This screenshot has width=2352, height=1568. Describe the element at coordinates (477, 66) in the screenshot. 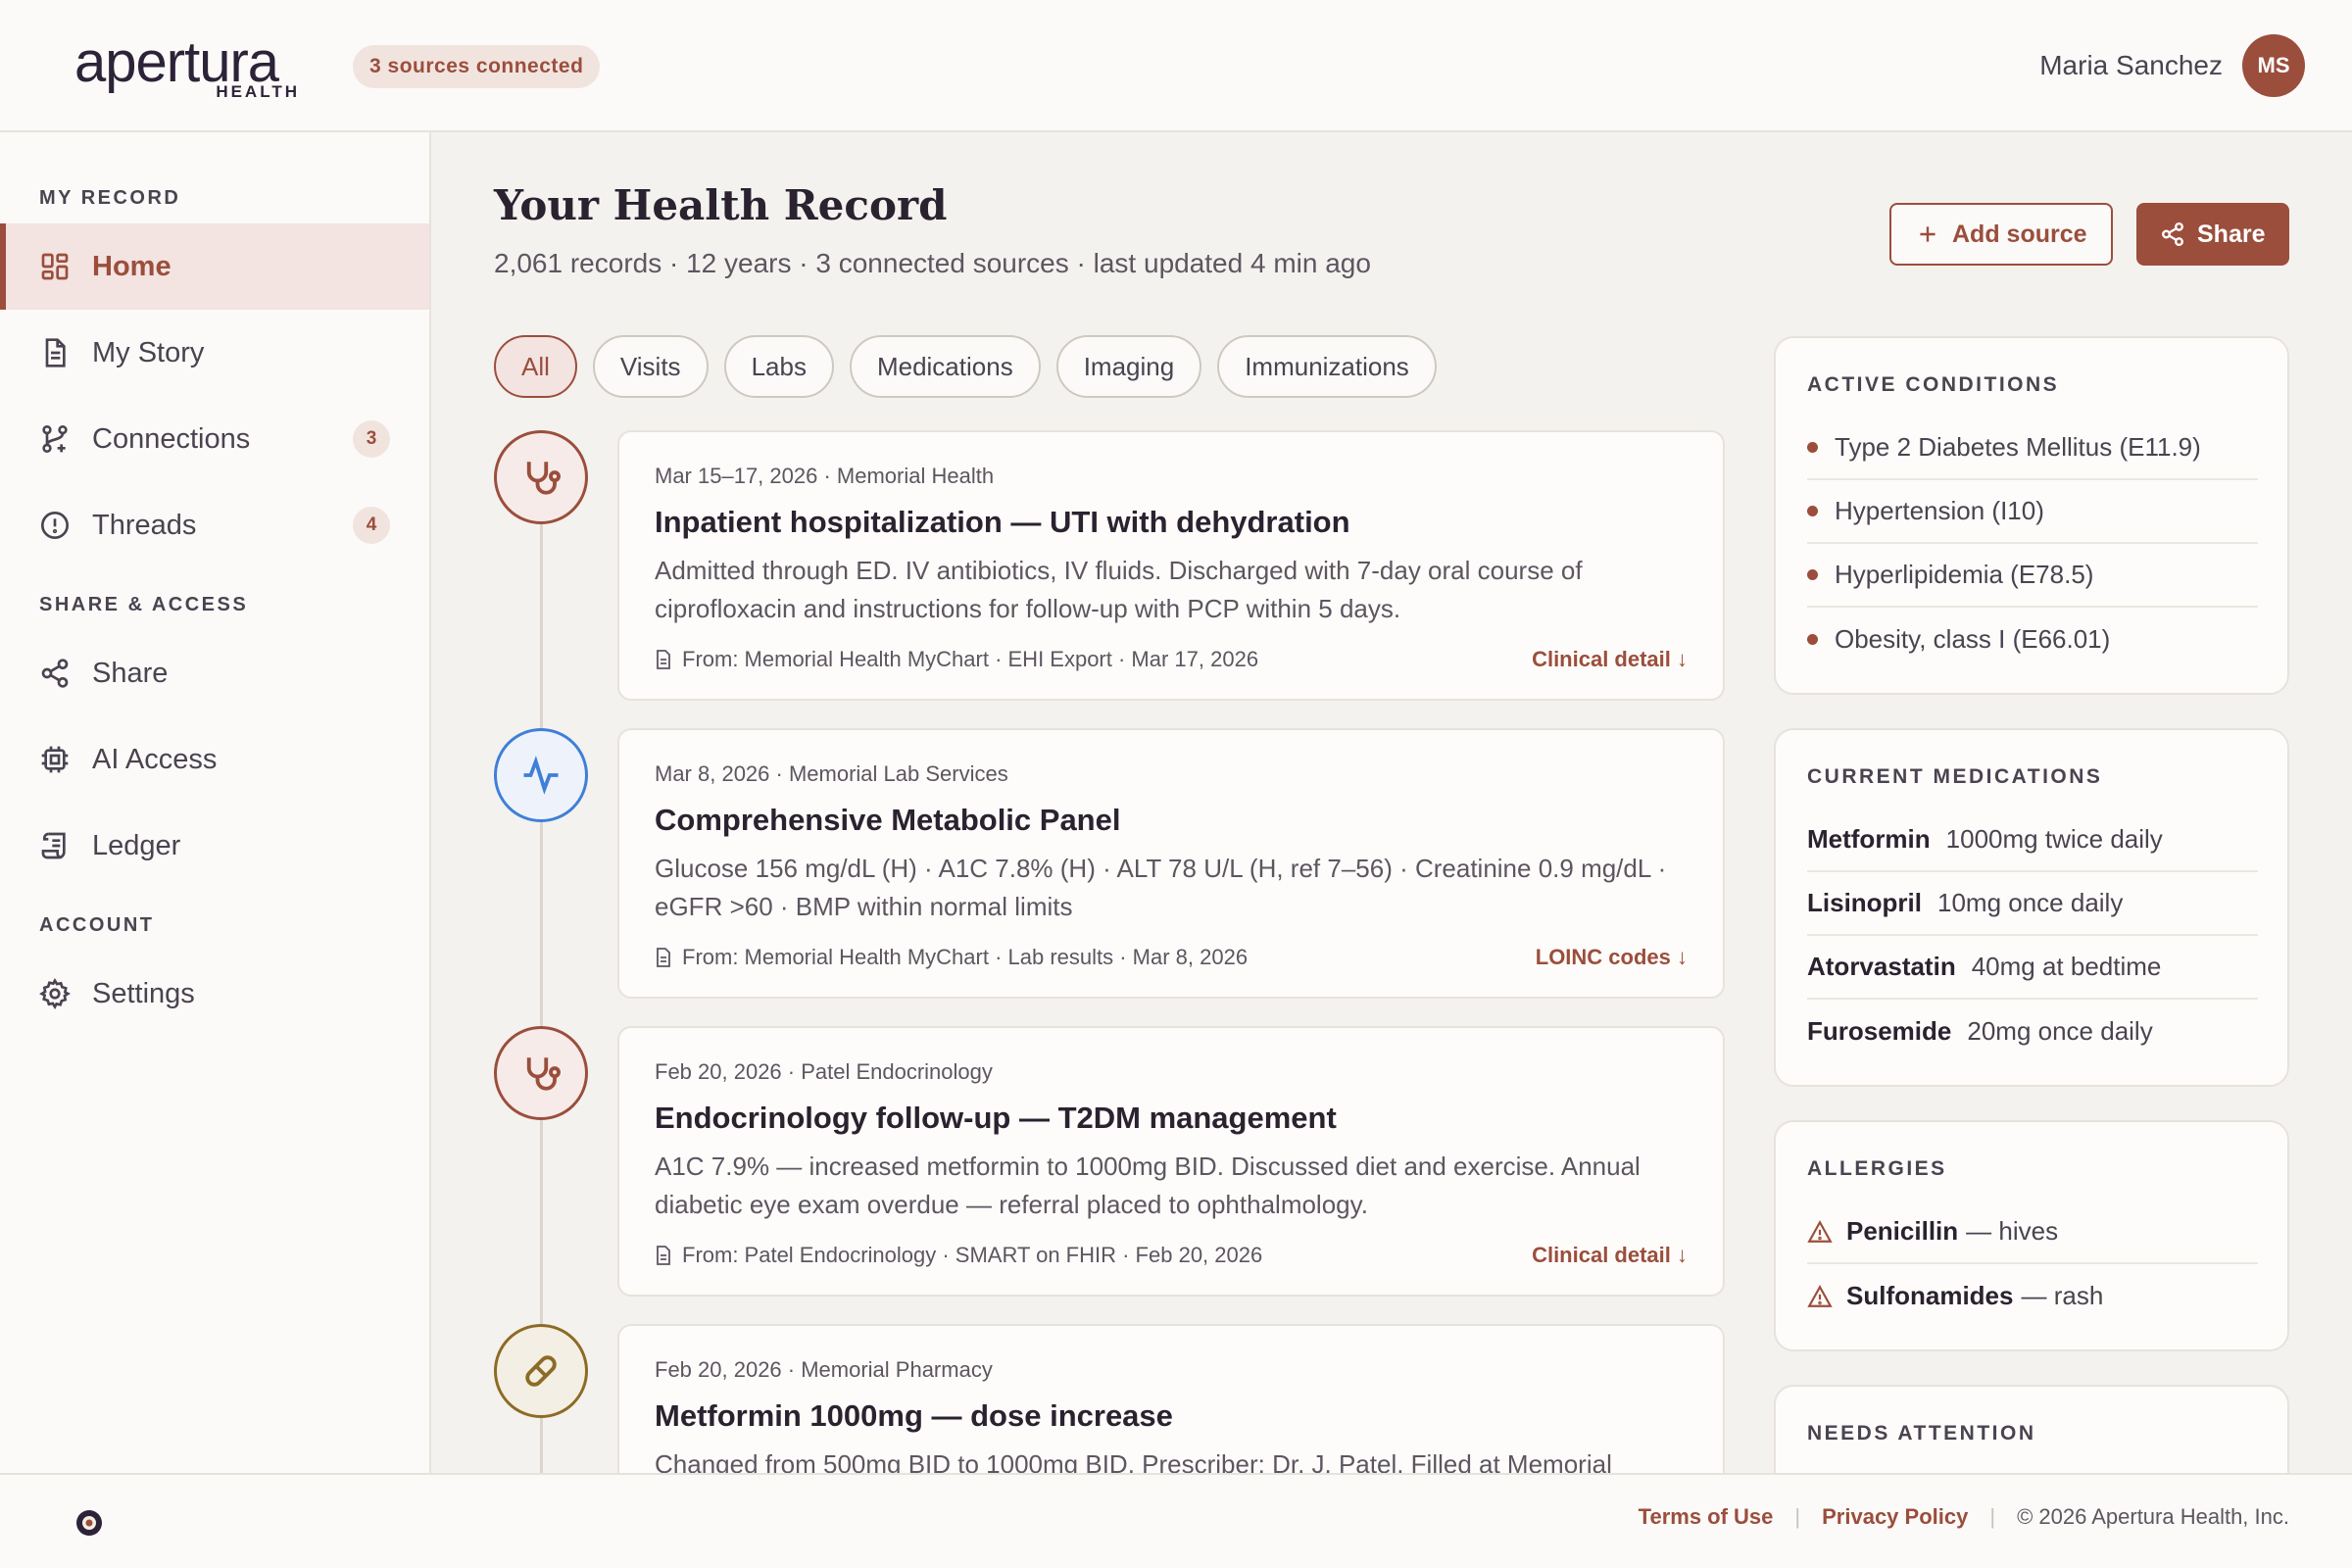

I see `sources-connected-badge: 3 sources connected` at that location.